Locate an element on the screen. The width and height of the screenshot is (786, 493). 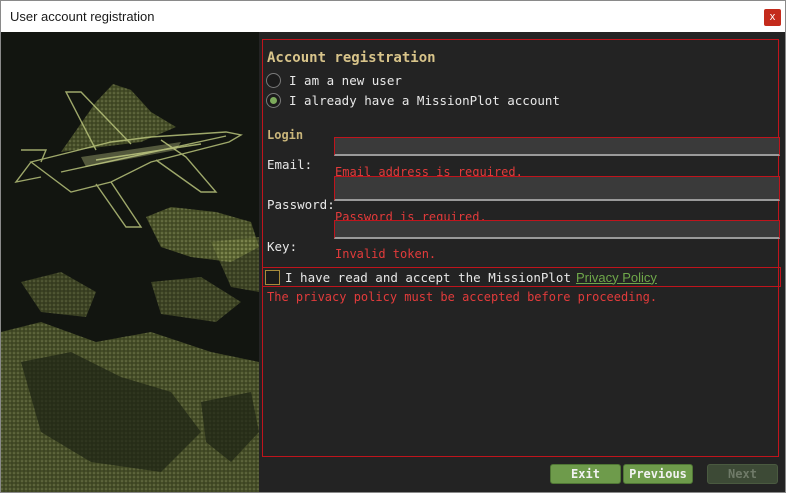
password-label: Password: is located at coordinates (301, 204).